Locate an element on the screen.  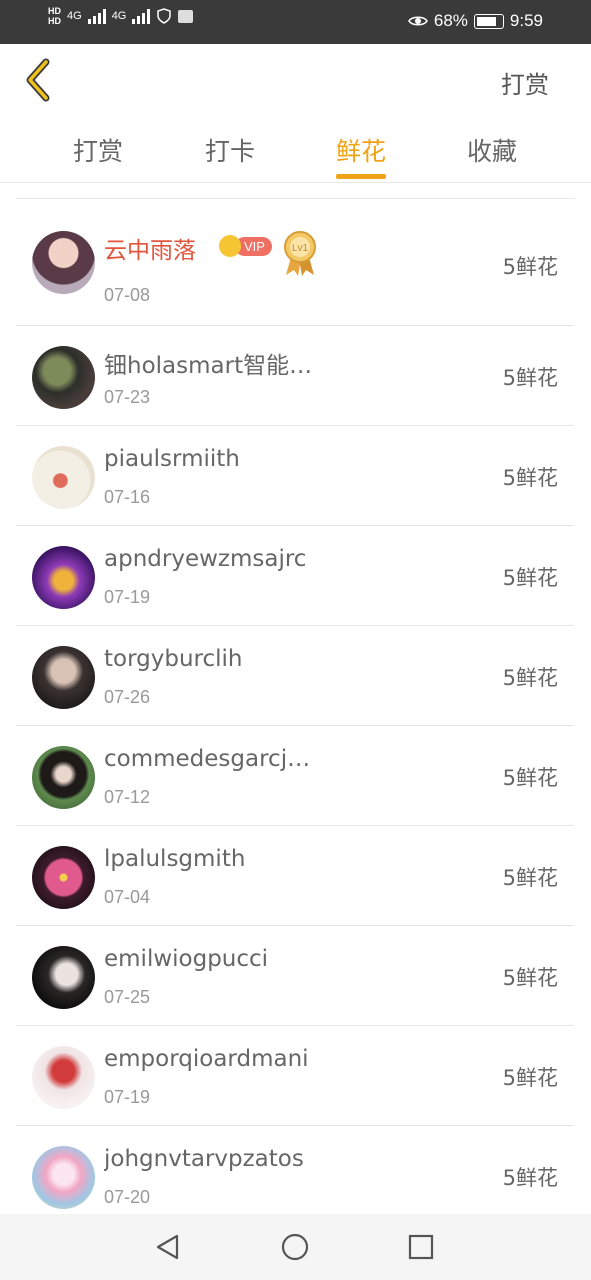
status-left: HD HD 4G 4G is located at coordinates (121, 16).